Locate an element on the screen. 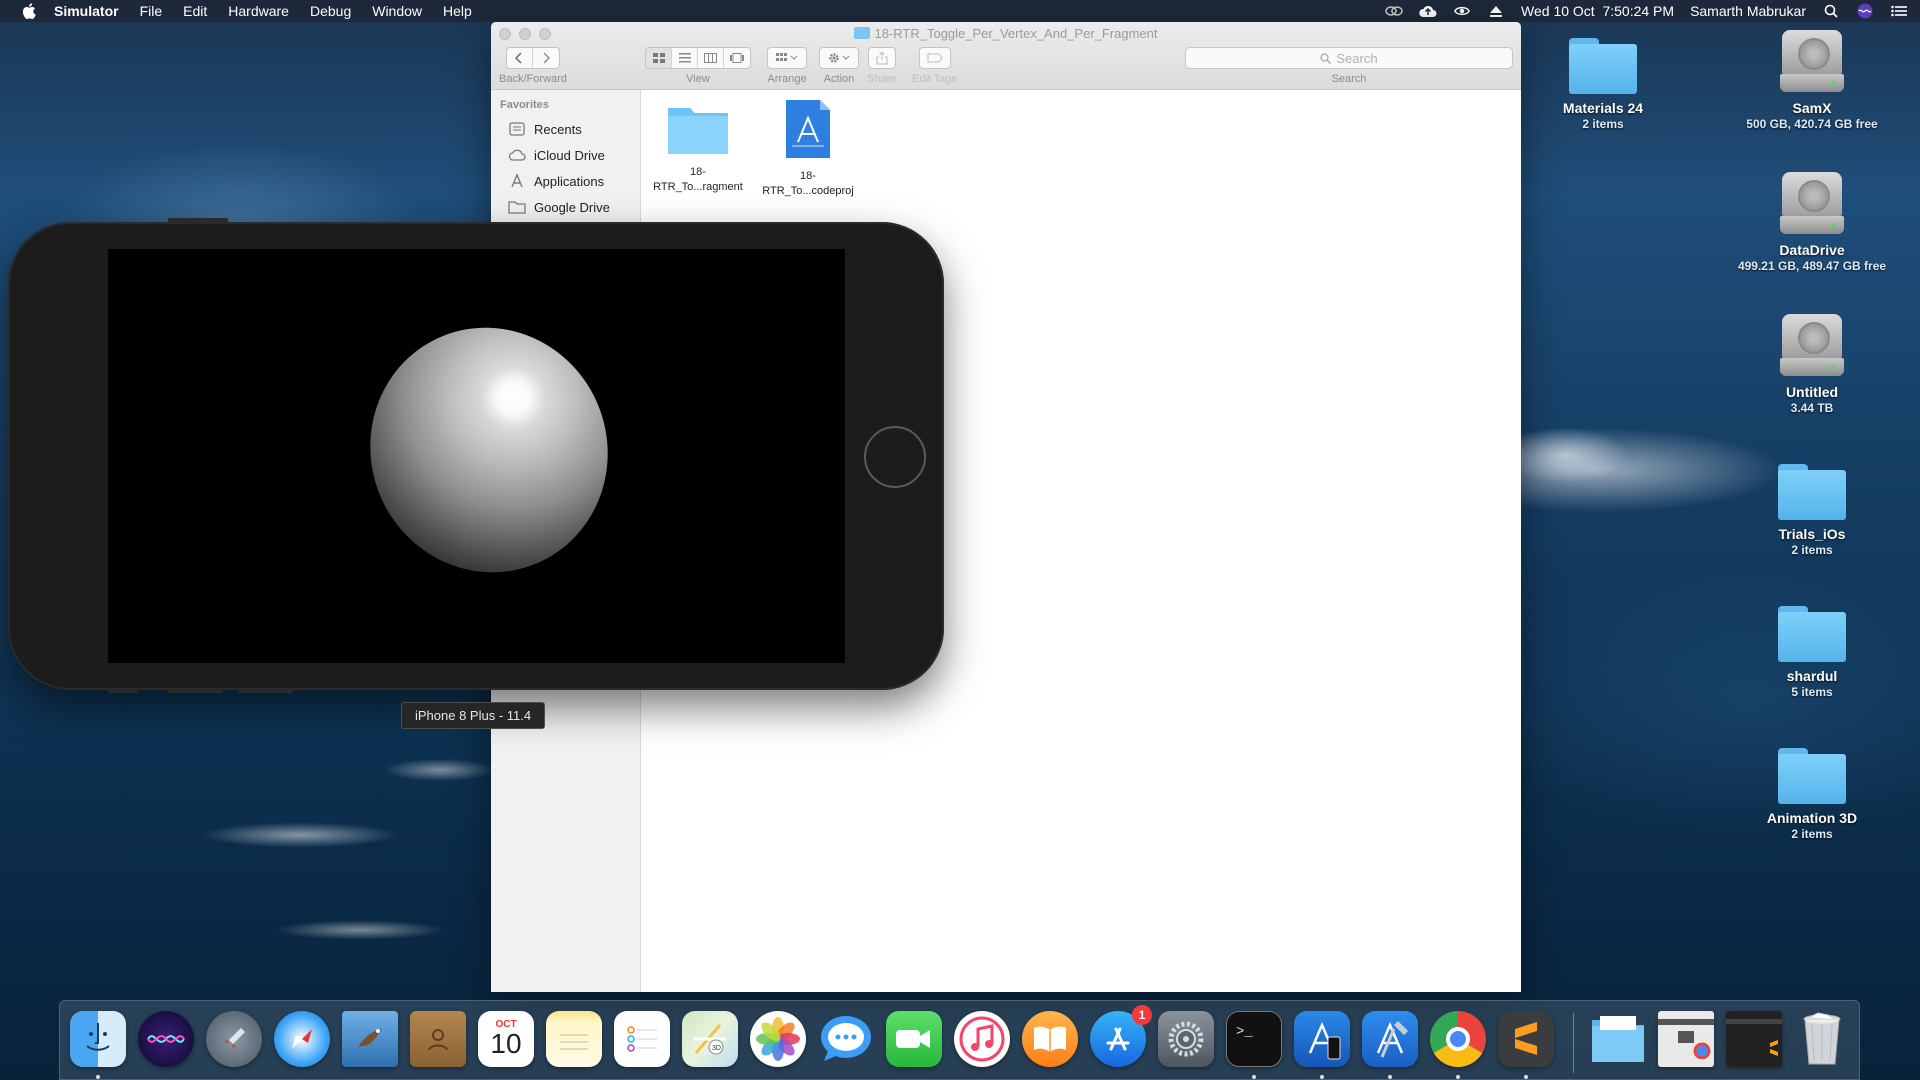 This screenshot has width=1920, height=1080. terminal-icon: >_ is located at coordinates (1254, 1039).